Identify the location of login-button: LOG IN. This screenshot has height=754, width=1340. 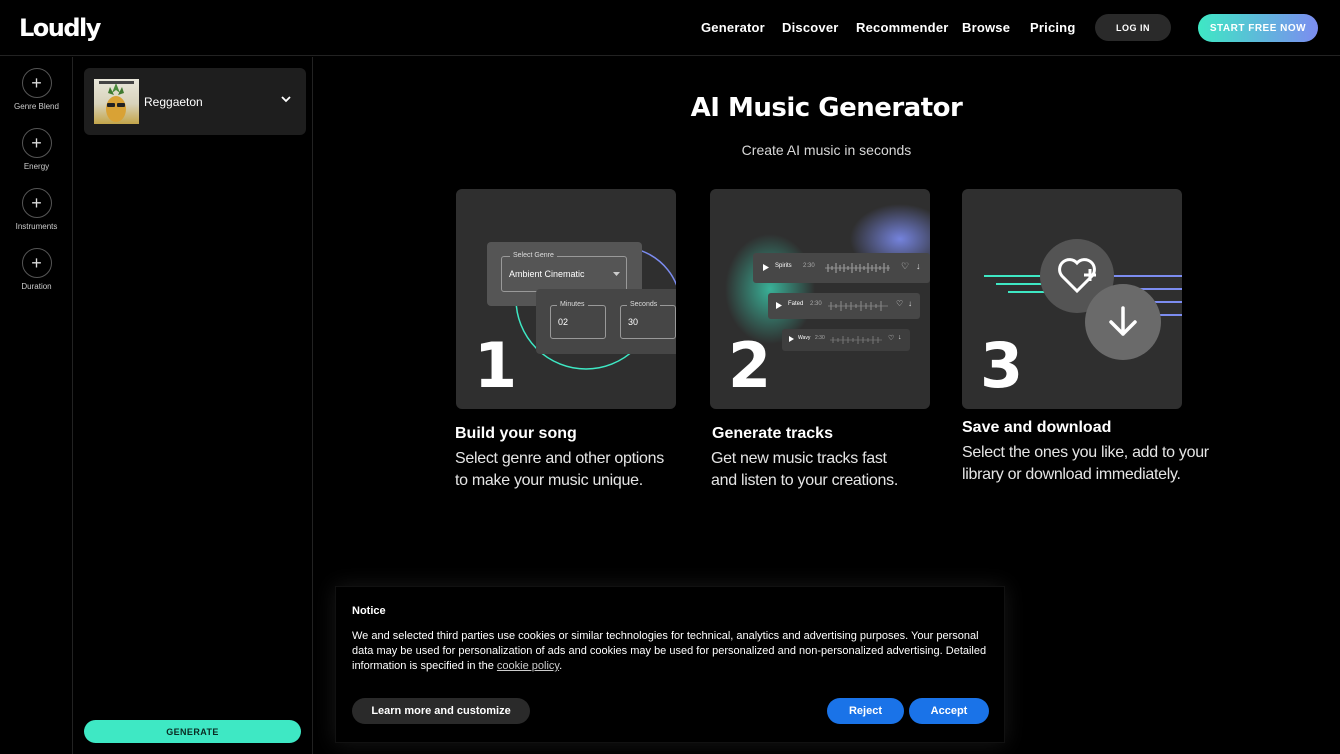
(1133, 27).